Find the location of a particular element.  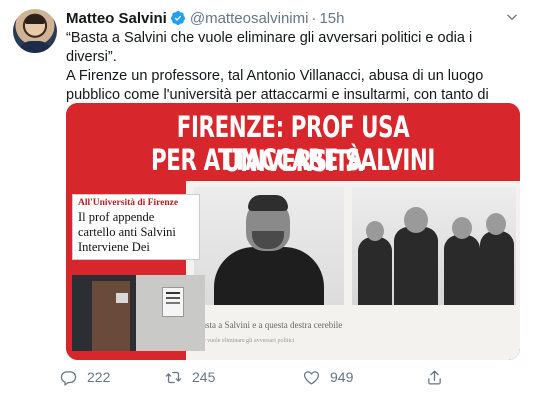

like-icon is located at coordinates (311, 377).